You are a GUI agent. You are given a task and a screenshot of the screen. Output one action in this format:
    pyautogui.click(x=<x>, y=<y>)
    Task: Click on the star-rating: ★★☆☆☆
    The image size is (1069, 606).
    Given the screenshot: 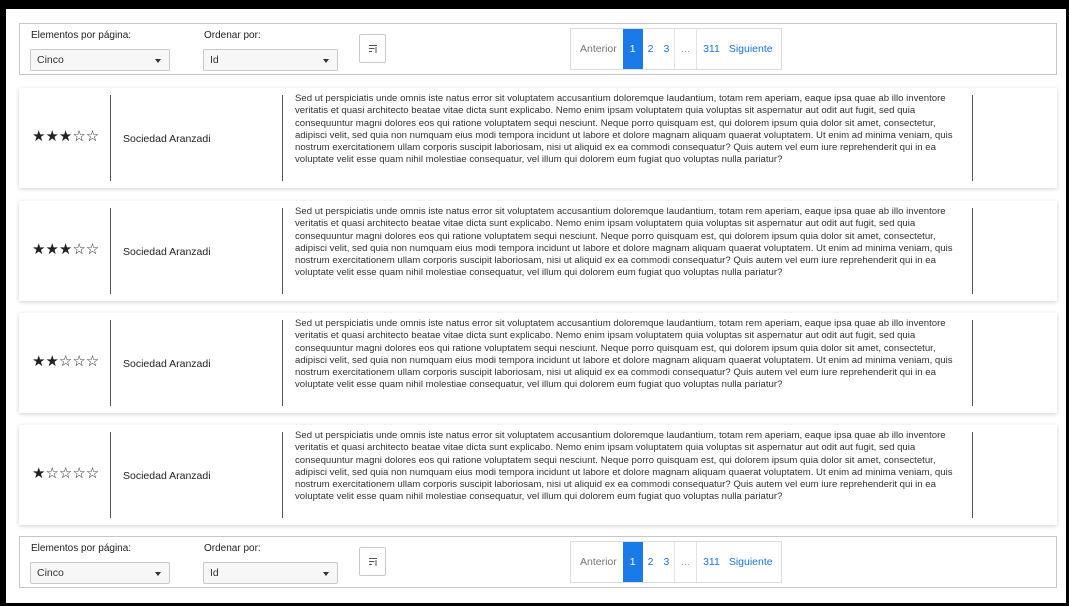 What is the action you would take?
    pyautogui.click(x=66, y=361)
    